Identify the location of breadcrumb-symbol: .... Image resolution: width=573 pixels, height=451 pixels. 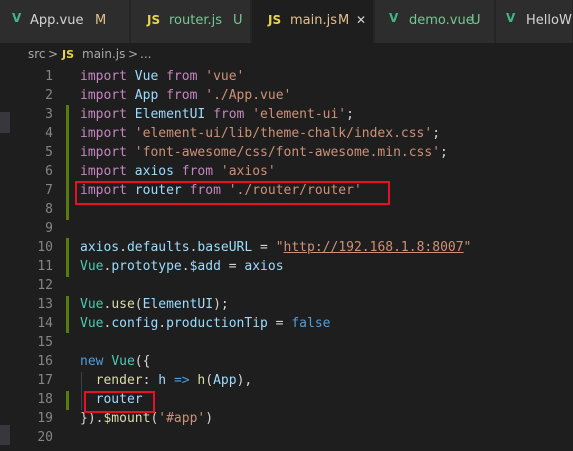
(145, 54).